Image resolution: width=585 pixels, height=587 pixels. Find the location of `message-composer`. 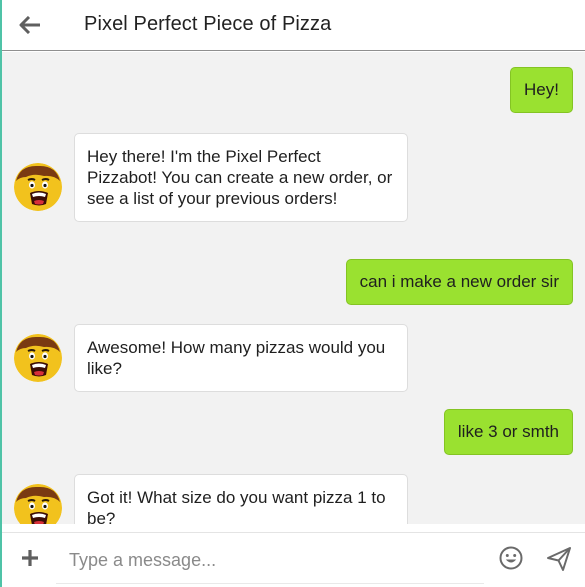

message-composer is located at coordinates (293, 559).